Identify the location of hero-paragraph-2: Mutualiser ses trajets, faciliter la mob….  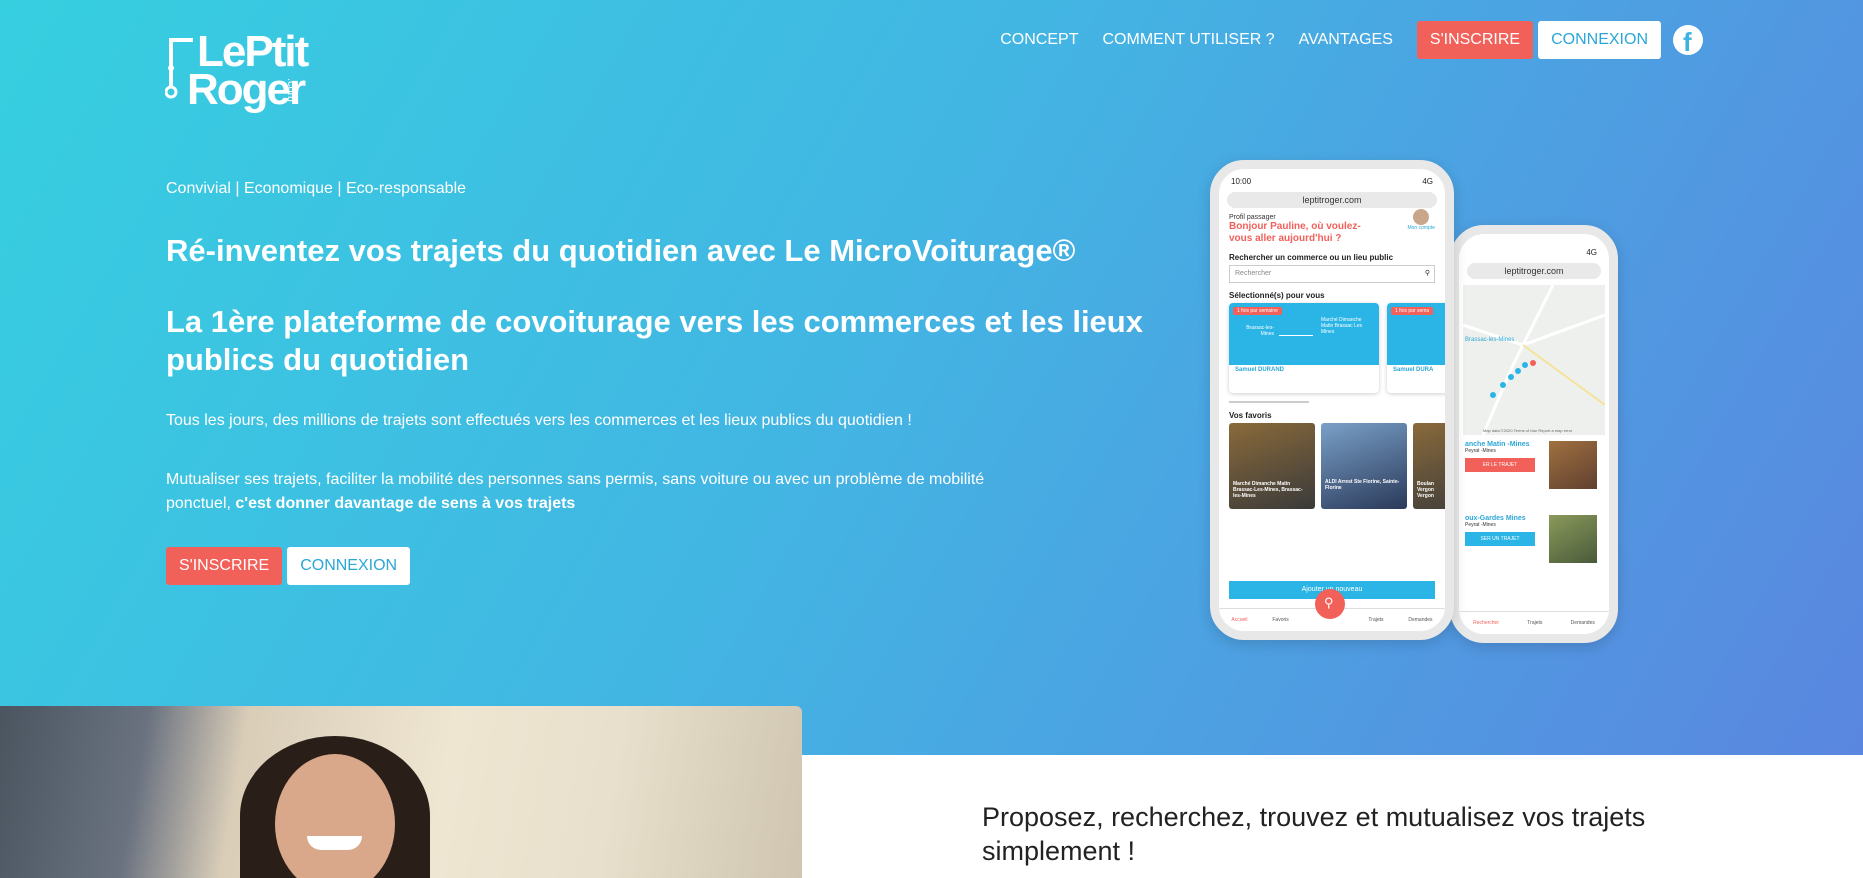
(575, 491).